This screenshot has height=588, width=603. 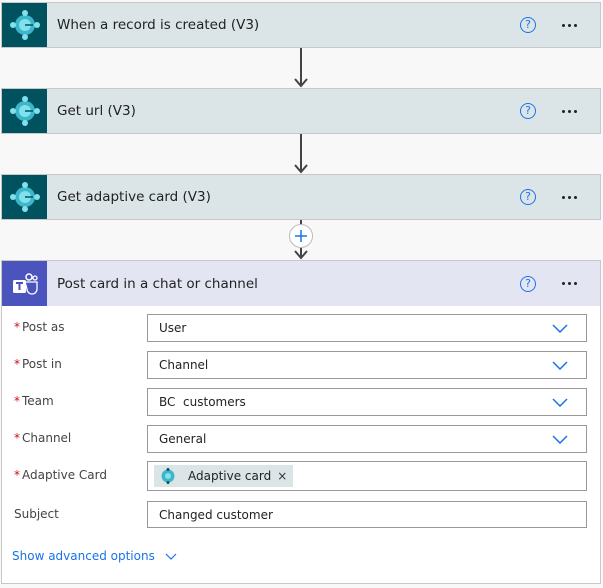 I want to click on field-label: * Post as, so click(x=39, y=327).